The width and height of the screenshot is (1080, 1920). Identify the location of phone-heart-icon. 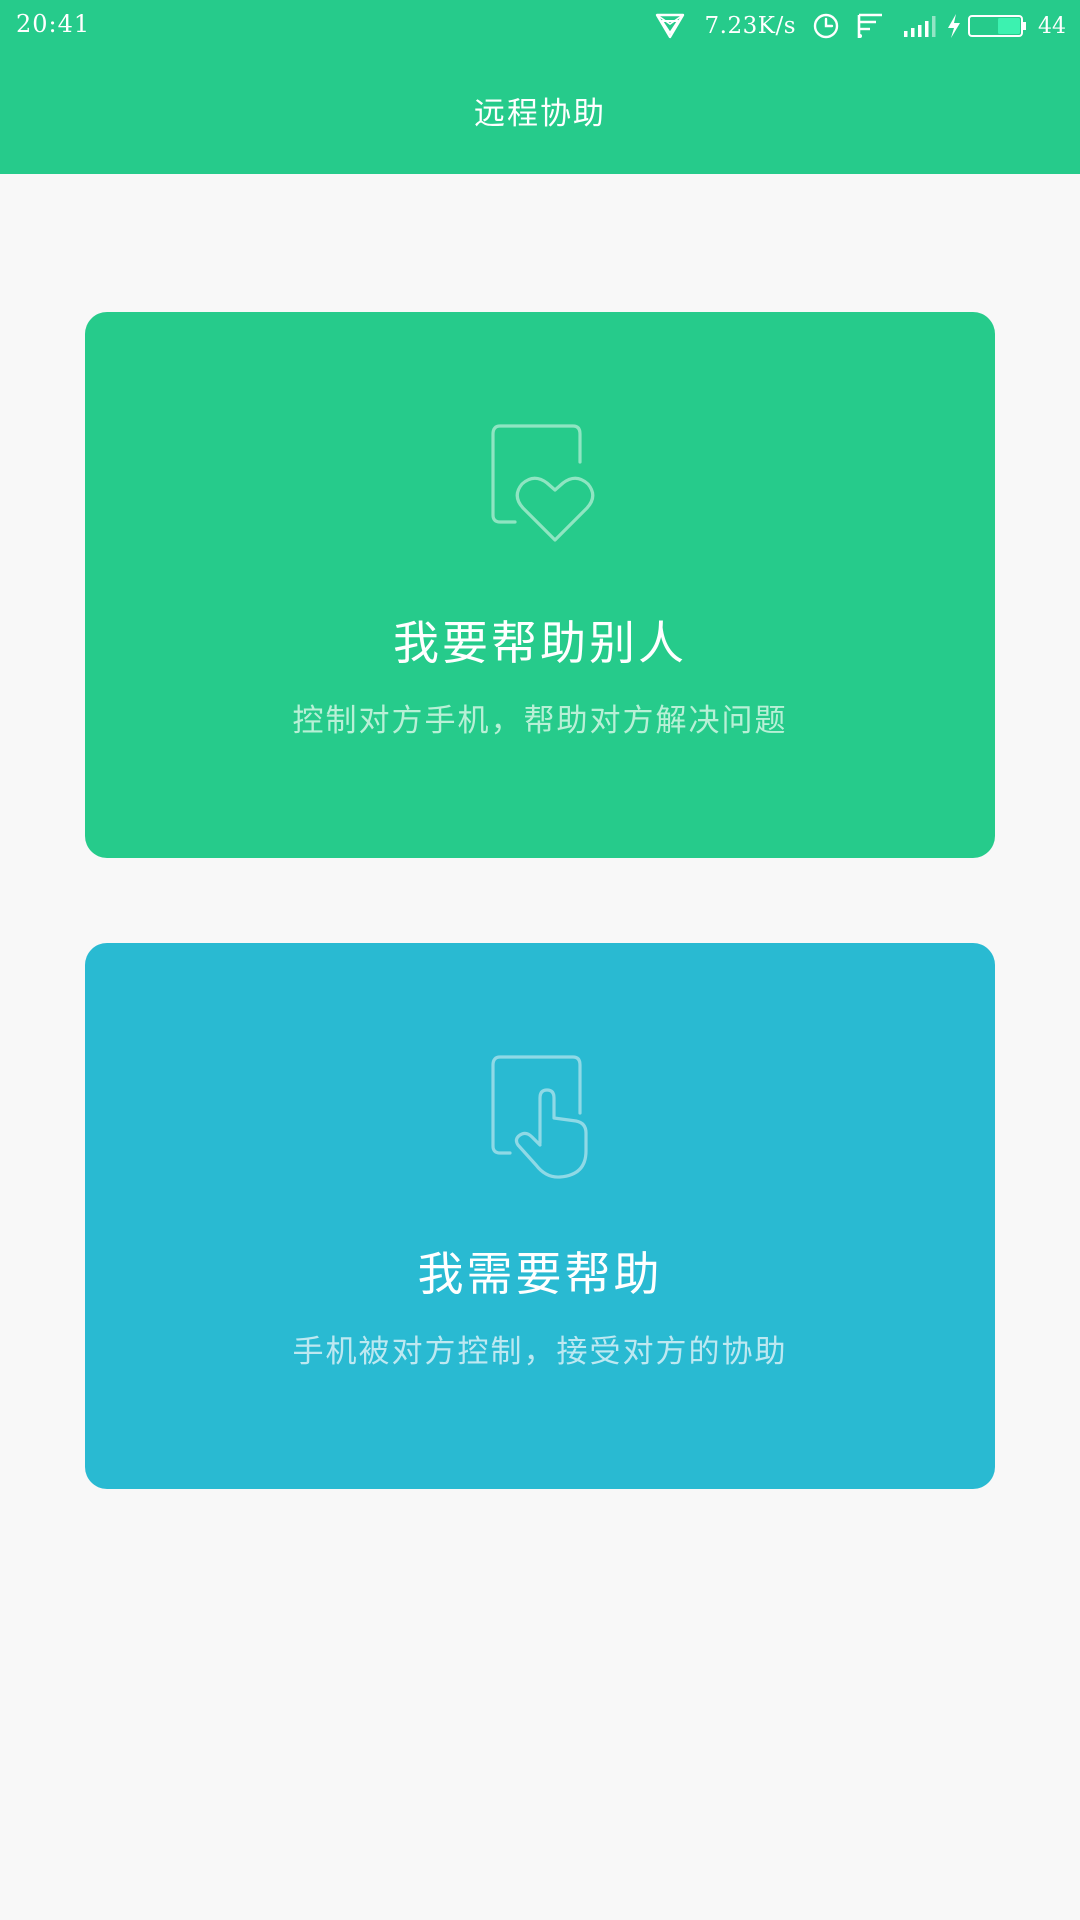
(550, 487).